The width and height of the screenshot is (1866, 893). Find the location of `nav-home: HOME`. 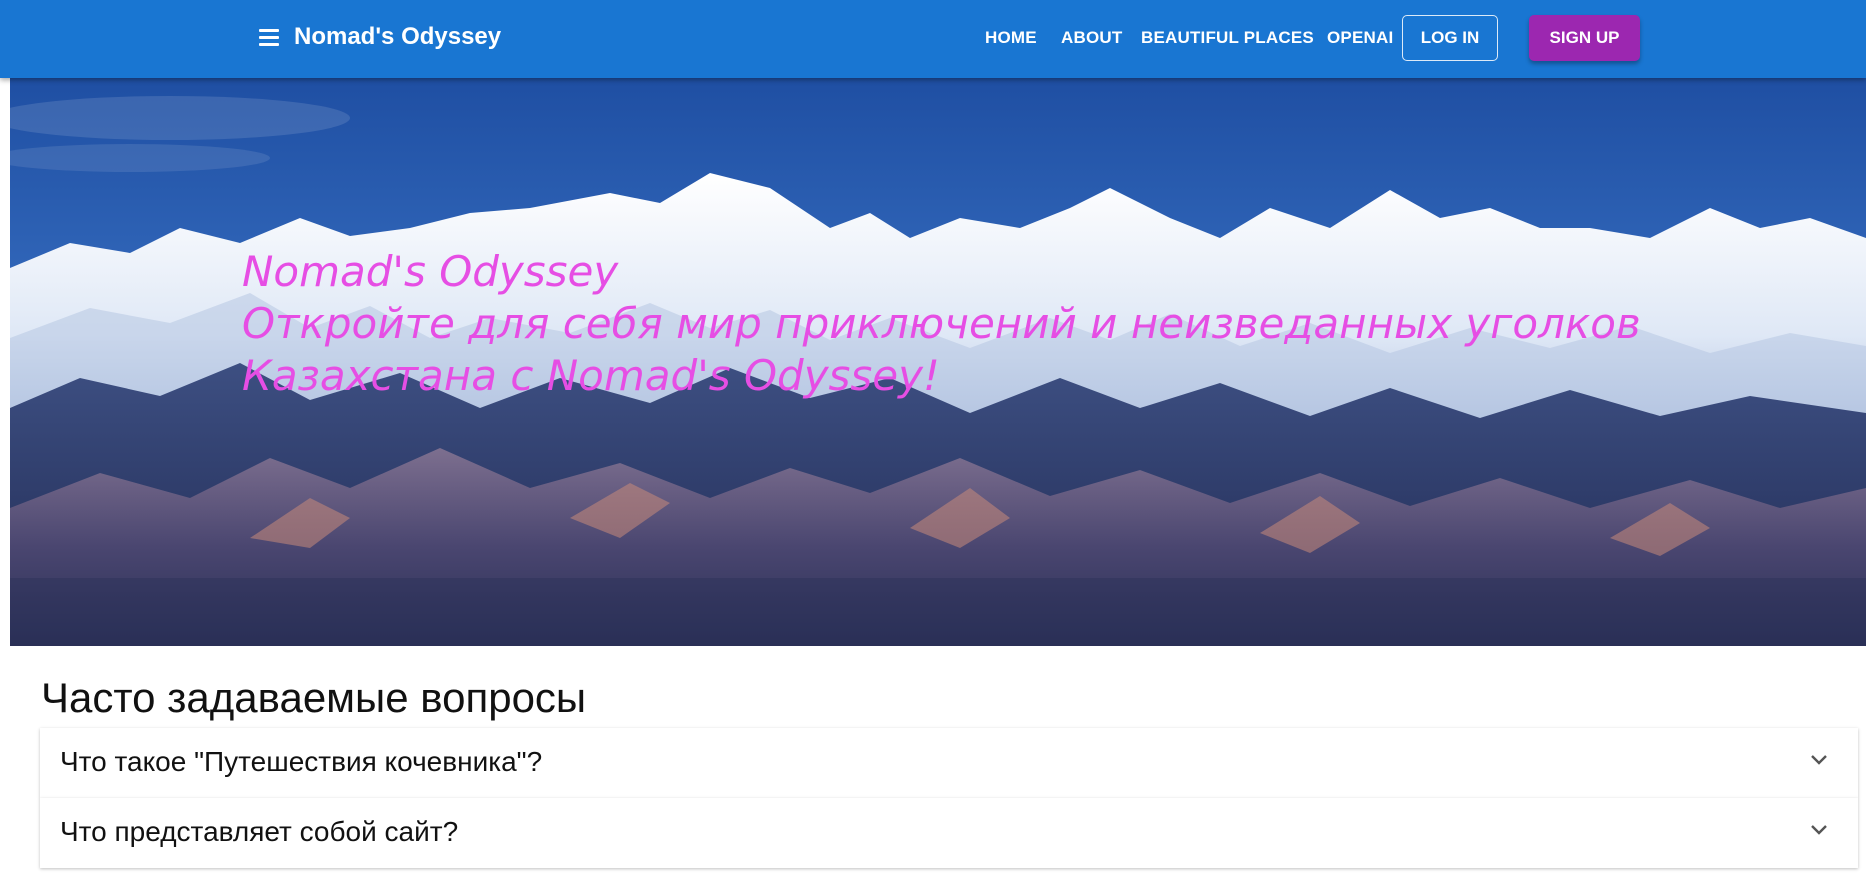

nav-home: HOME is located at coordinates (1011, 38).